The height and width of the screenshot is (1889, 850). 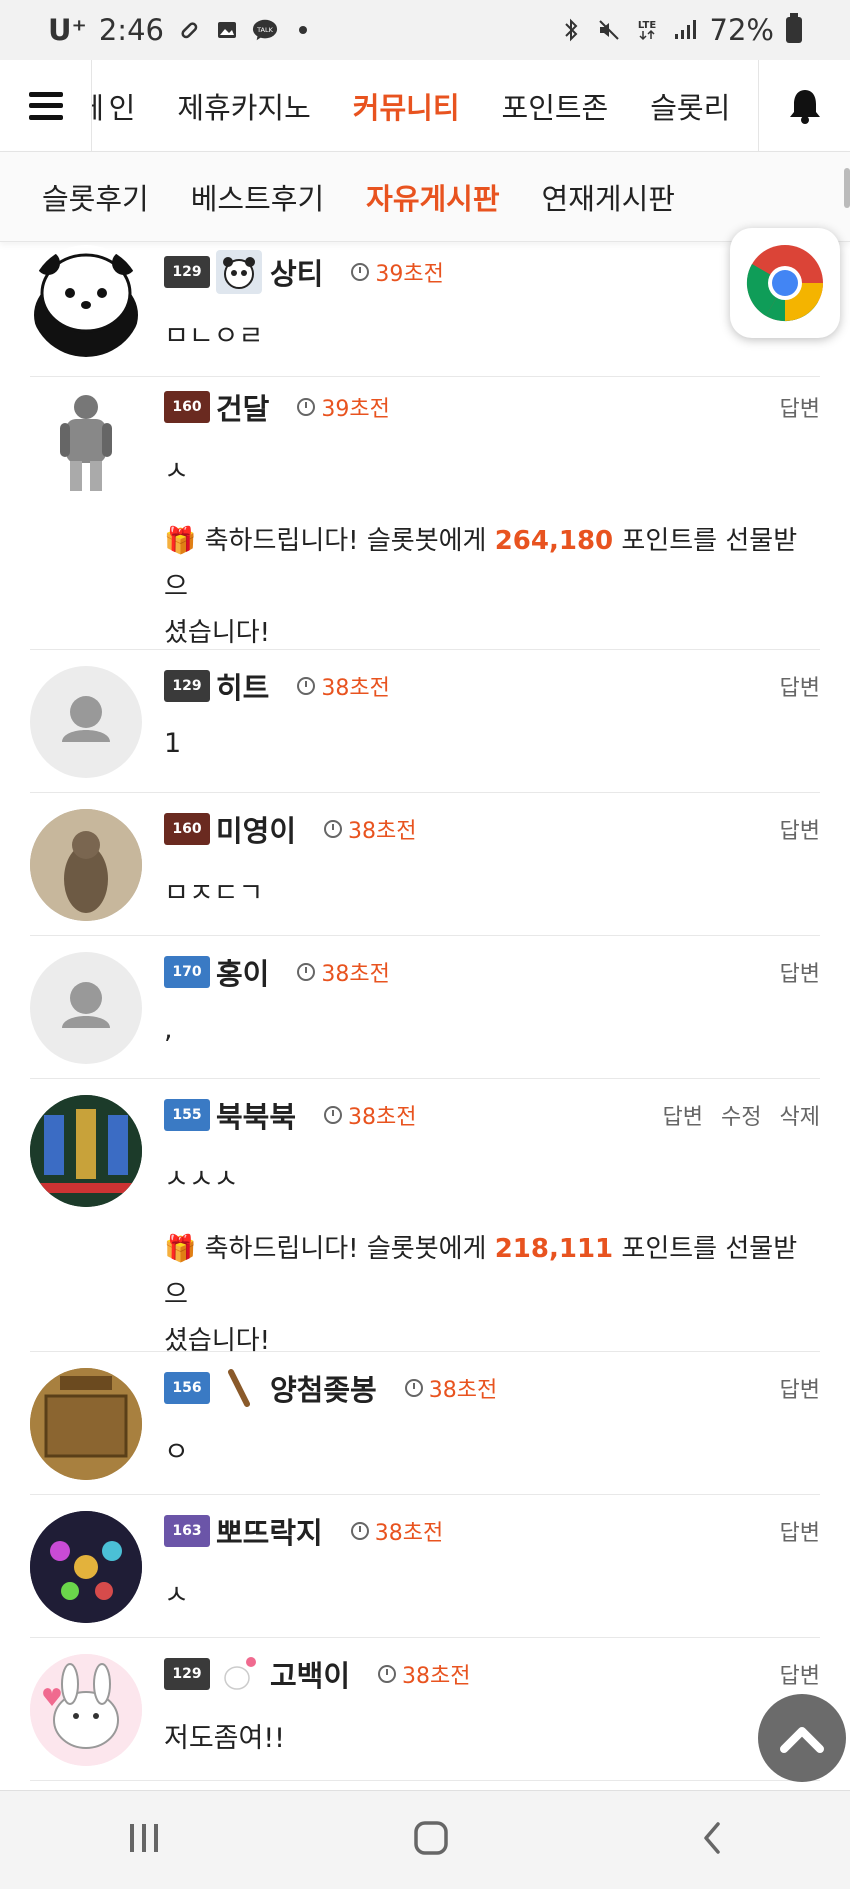 What do you see at coordinates (492, 1295) in the screenshot?
I see `gift-notice: 🎁 축하드립니다! 슬롯봇에게 218,111 포인트를 선물받으 셨습니다!` at bounding box center [492, 1295].